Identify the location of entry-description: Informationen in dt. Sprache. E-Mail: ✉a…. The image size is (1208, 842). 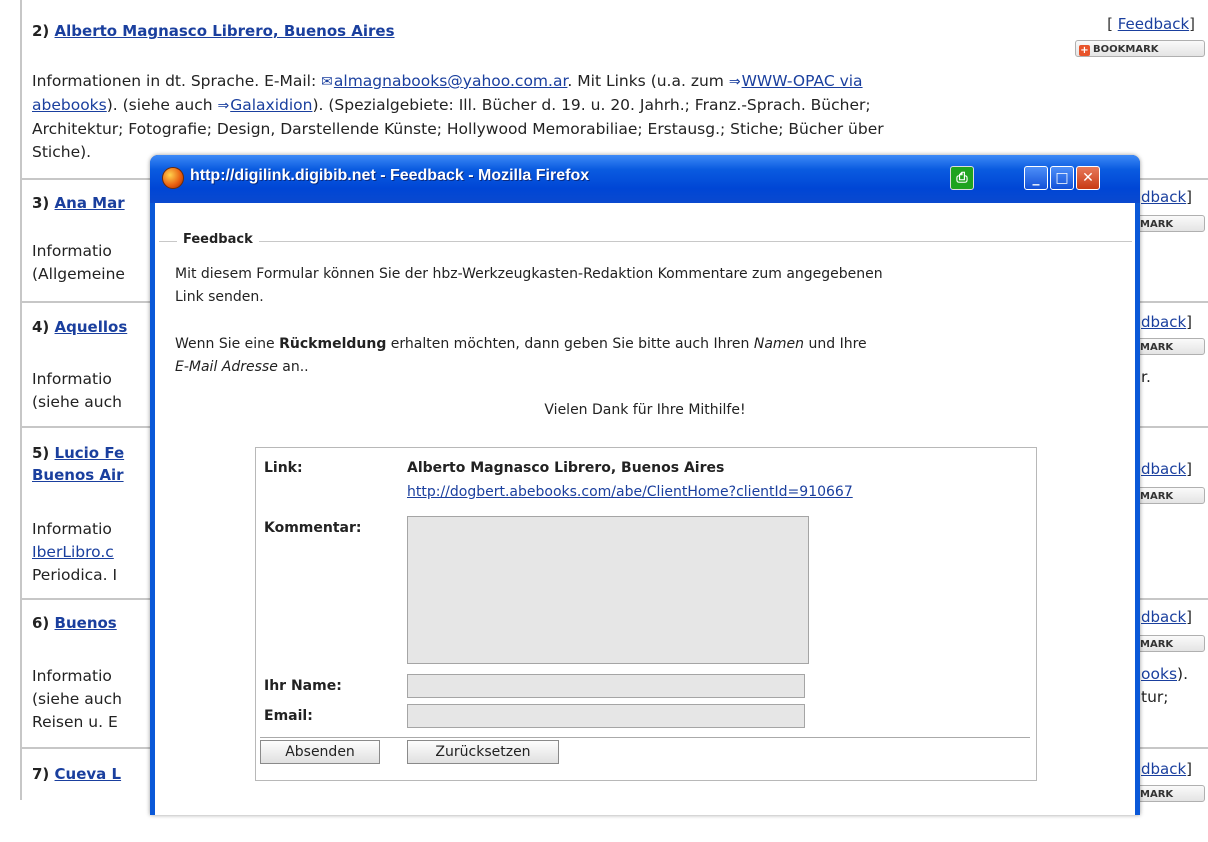
(607, 117).